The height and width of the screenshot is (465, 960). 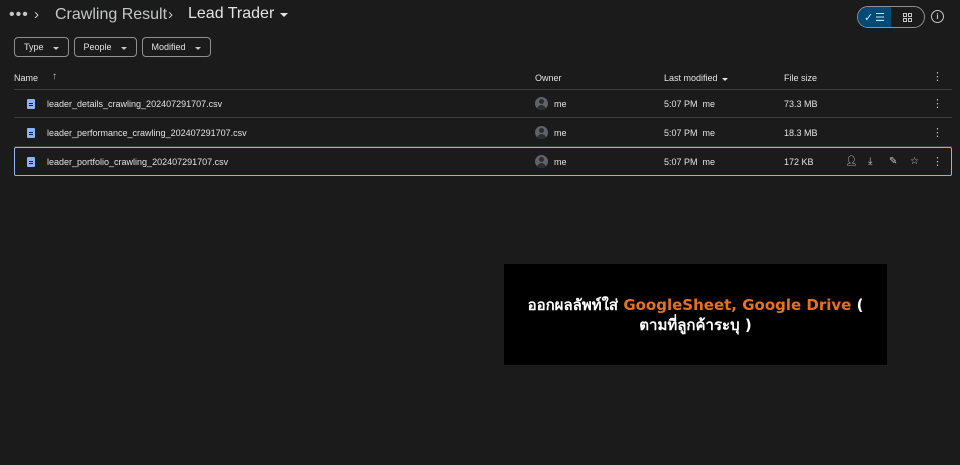 I want to click on check-icon: ✓, so click(x=868, y=17).